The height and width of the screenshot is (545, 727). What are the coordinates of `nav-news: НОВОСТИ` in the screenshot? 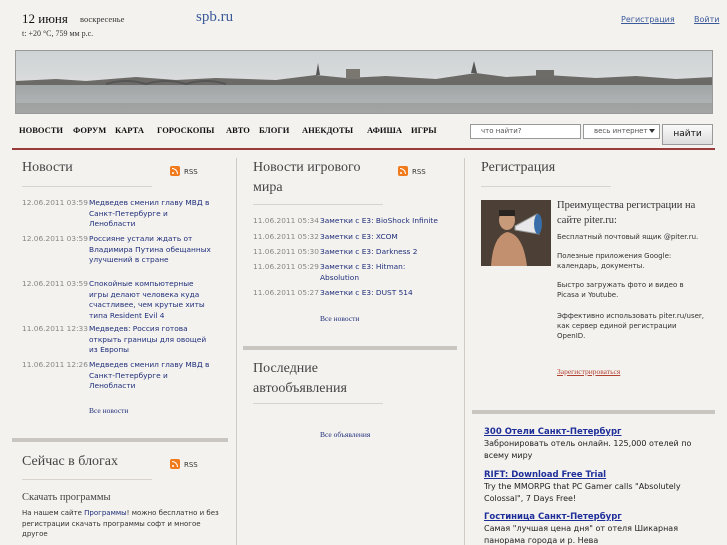 It's located at (41, 130).